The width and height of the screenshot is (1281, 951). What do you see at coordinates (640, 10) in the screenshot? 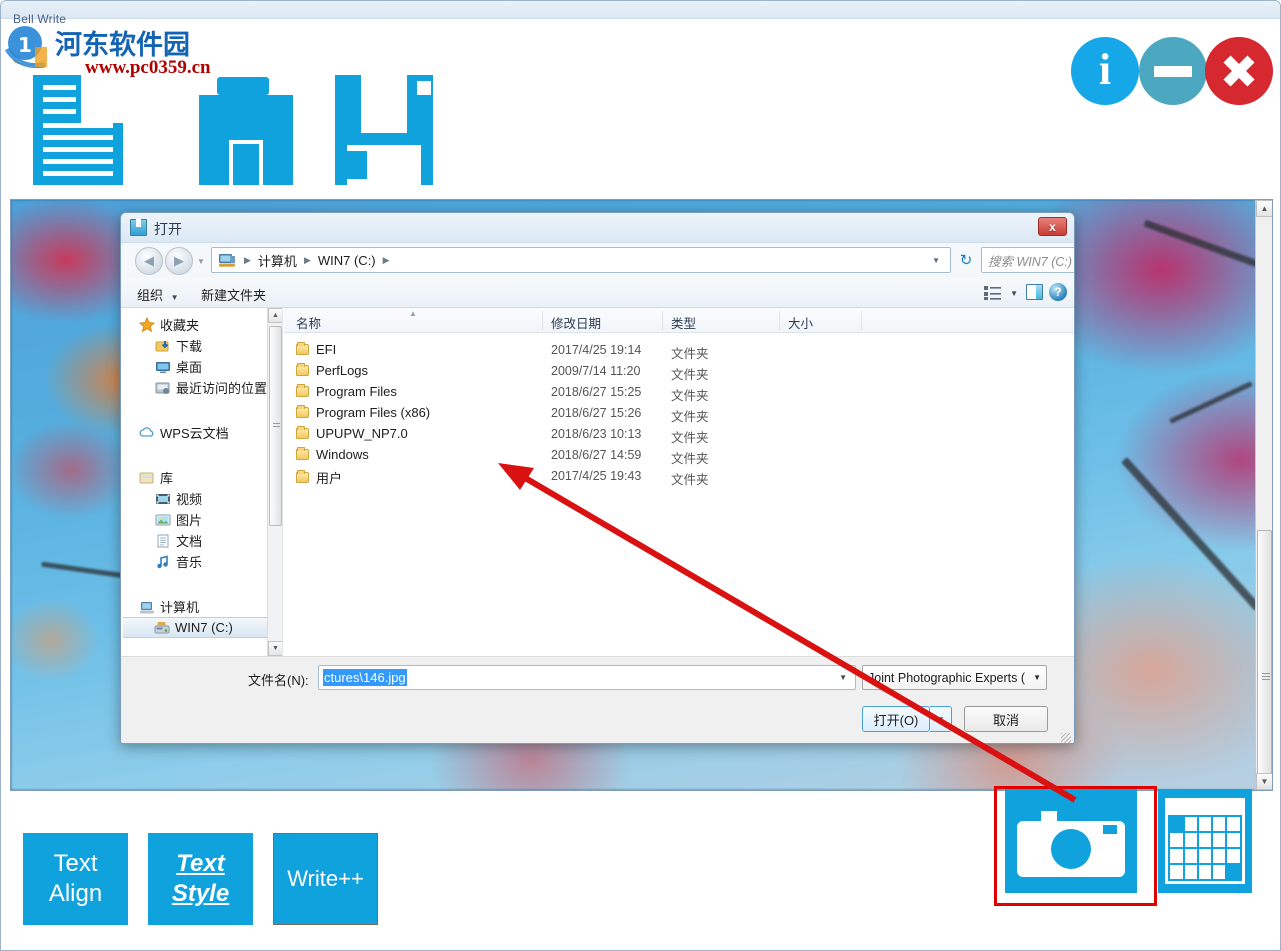
I see `app-titlebar` at bounding box center [640, 10].